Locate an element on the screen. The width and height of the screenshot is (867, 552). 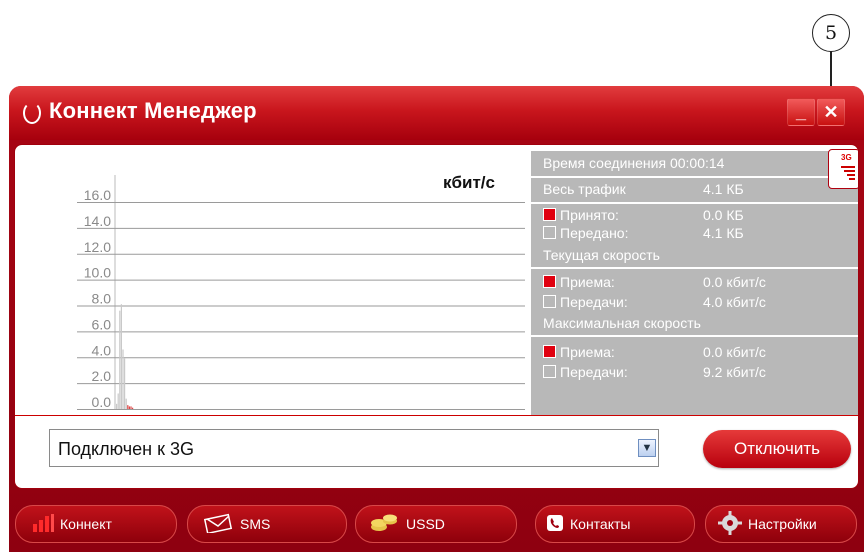
current-rx-value: 0.0 кбит/с is located at coordinates (734, 282).